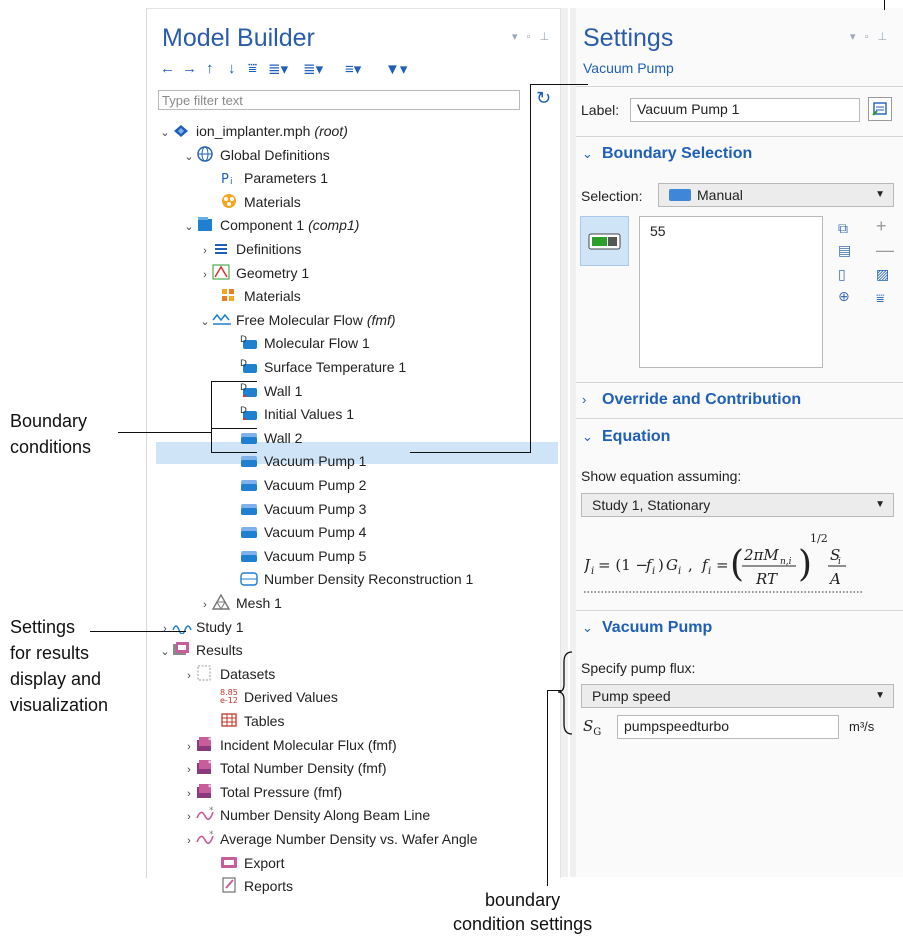 Image resolution: width=903 pixels, height=937 pixels. Describe the element at coordinates (604, 241) in the screenshot. I see `active-toggle-button` at that location.